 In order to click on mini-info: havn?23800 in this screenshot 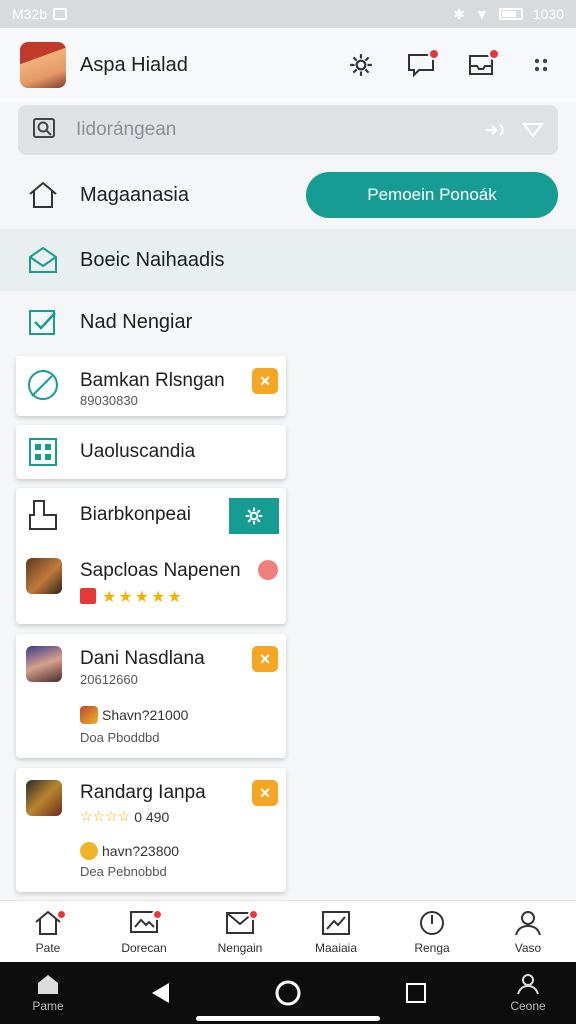, I will do `click(129, 851)`.